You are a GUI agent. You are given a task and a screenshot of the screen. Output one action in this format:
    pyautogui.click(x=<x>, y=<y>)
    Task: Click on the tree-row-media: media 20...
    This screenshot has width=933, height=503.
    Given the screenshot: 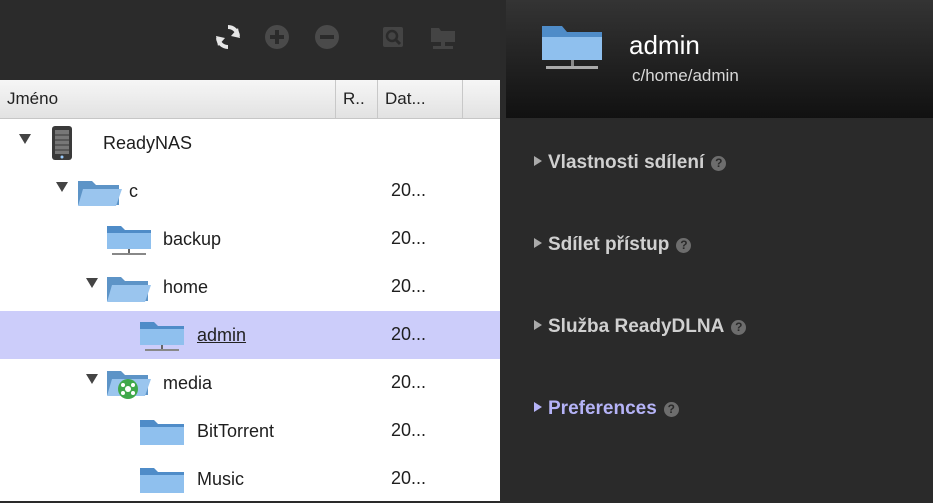 What is the action you would take?
    pyautogui.click(x=250, y=383)
    